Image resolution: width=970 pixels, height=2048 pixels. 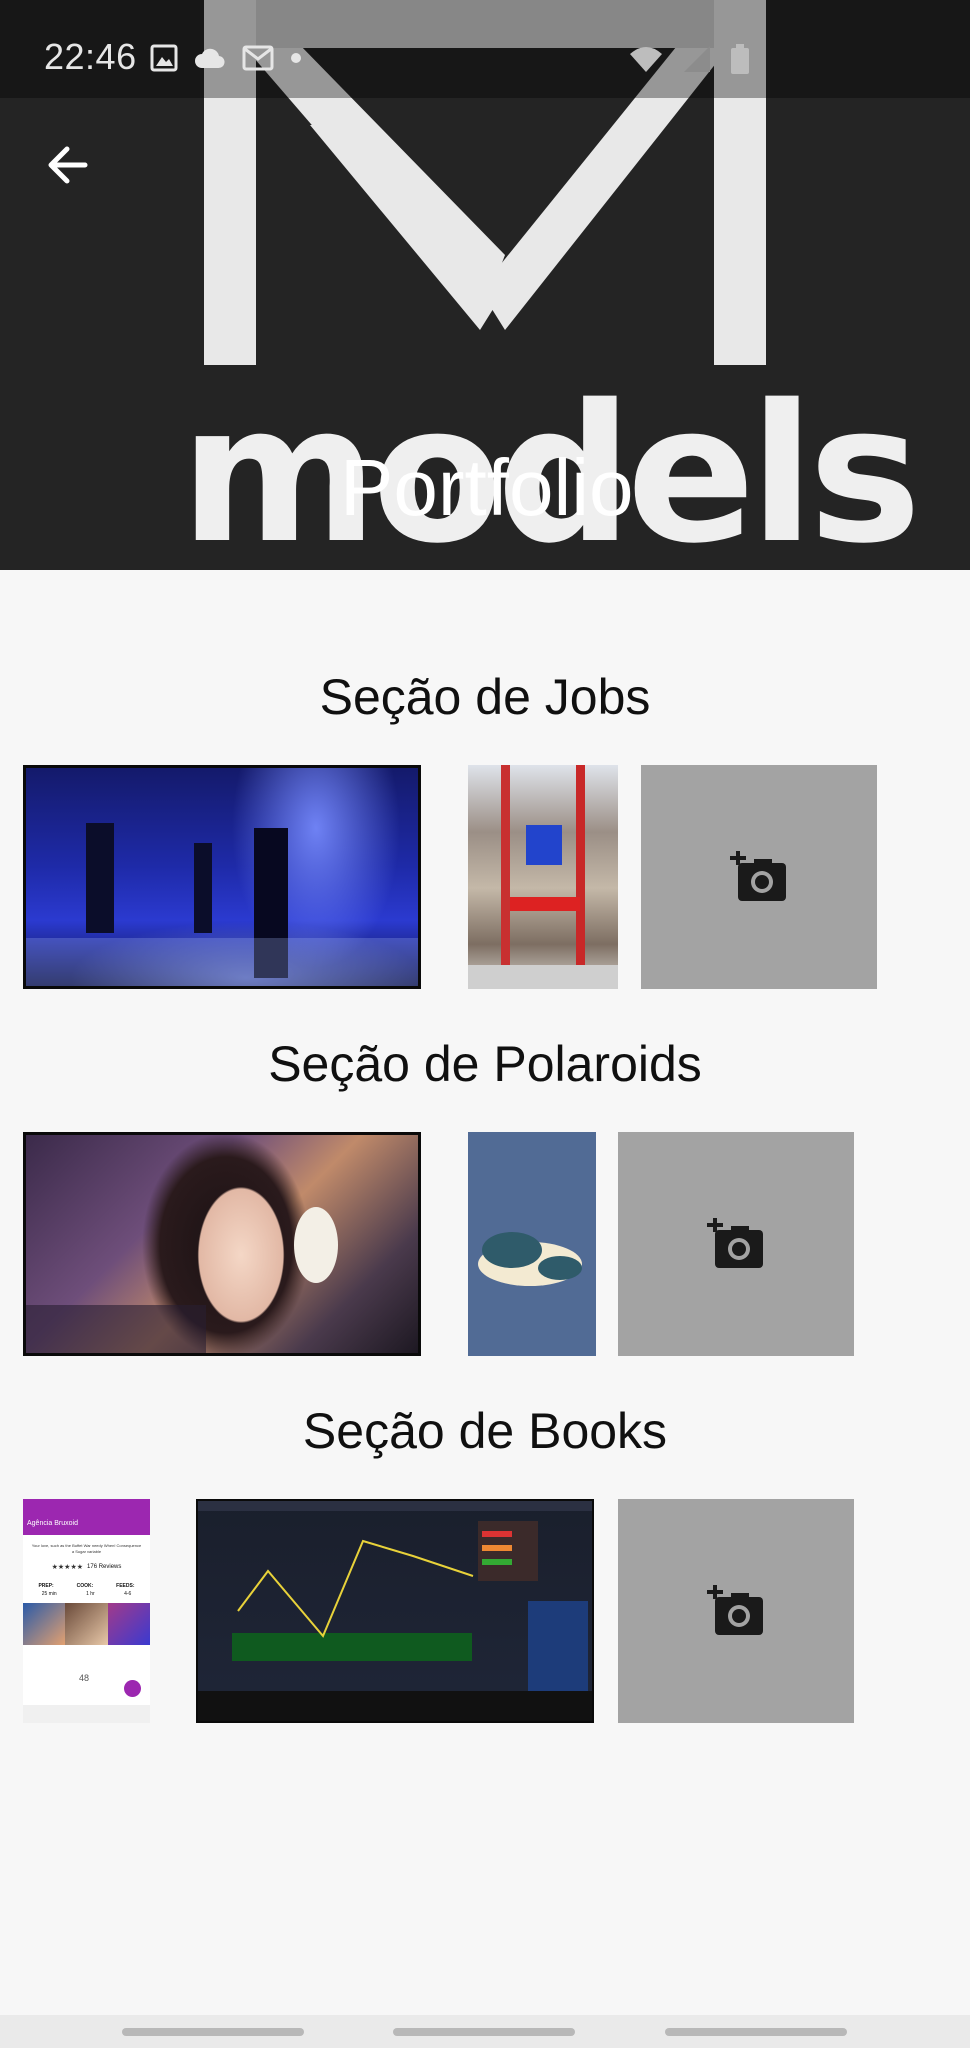 What do you see at coordinates (90, 56) in the screenshot?
I see `status-time: 22:46` at bounding box center [90, 56].